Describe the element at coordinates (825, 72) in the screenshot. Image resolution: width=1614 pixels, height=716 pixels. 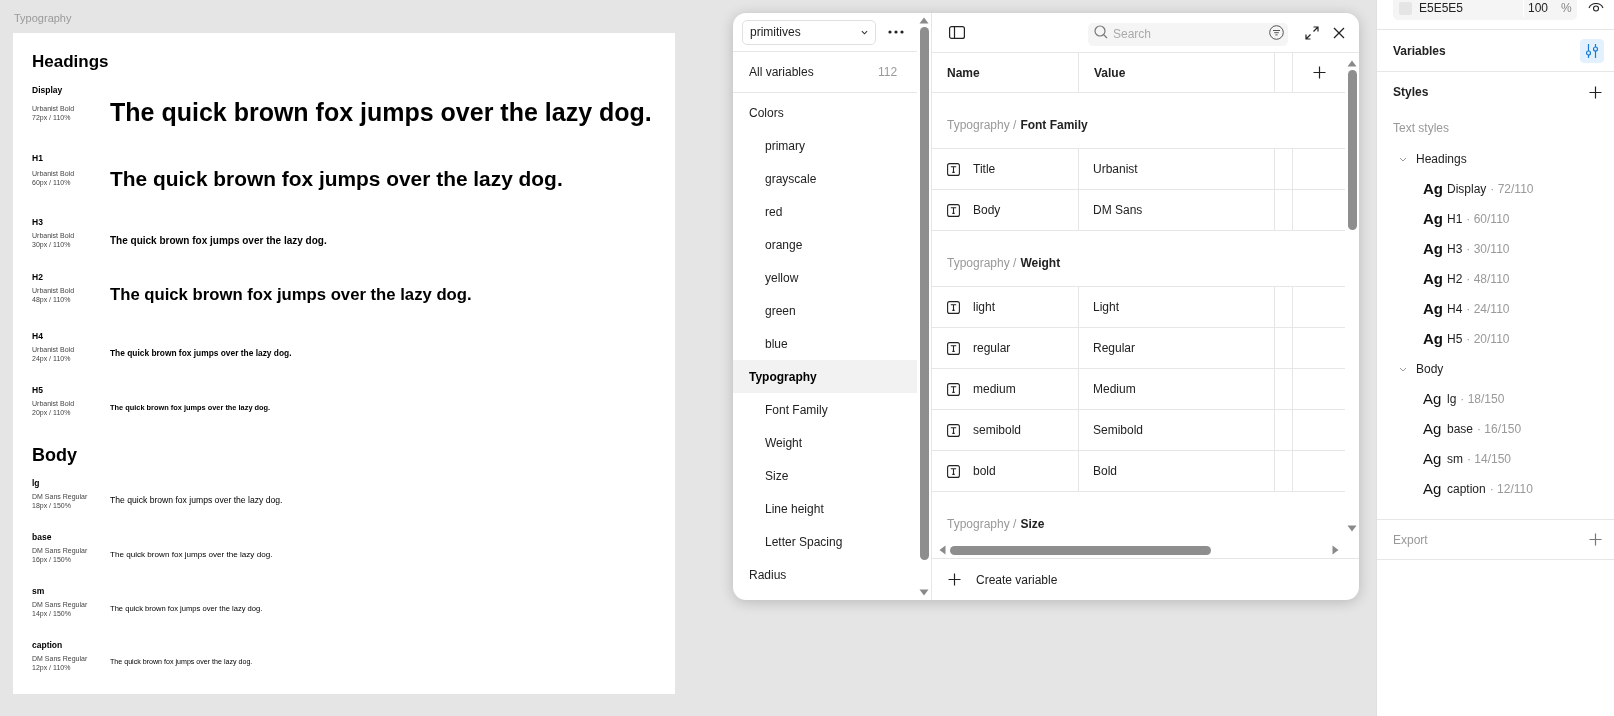
I see `sidebar-item: All variables 112` at that location.